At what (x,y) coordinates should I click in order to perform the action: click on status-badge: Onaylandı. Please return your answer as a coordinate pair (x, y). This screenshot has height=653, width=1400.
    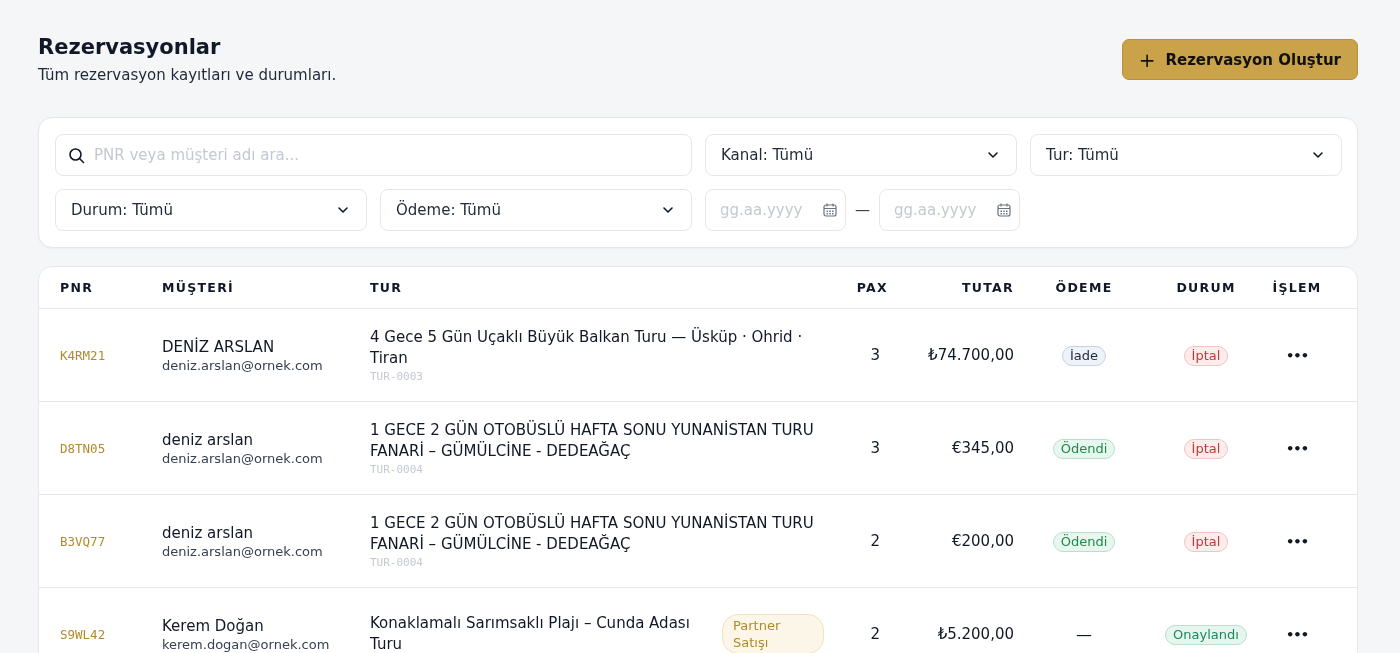
    Looking at the image, I should click on (1206, 634).